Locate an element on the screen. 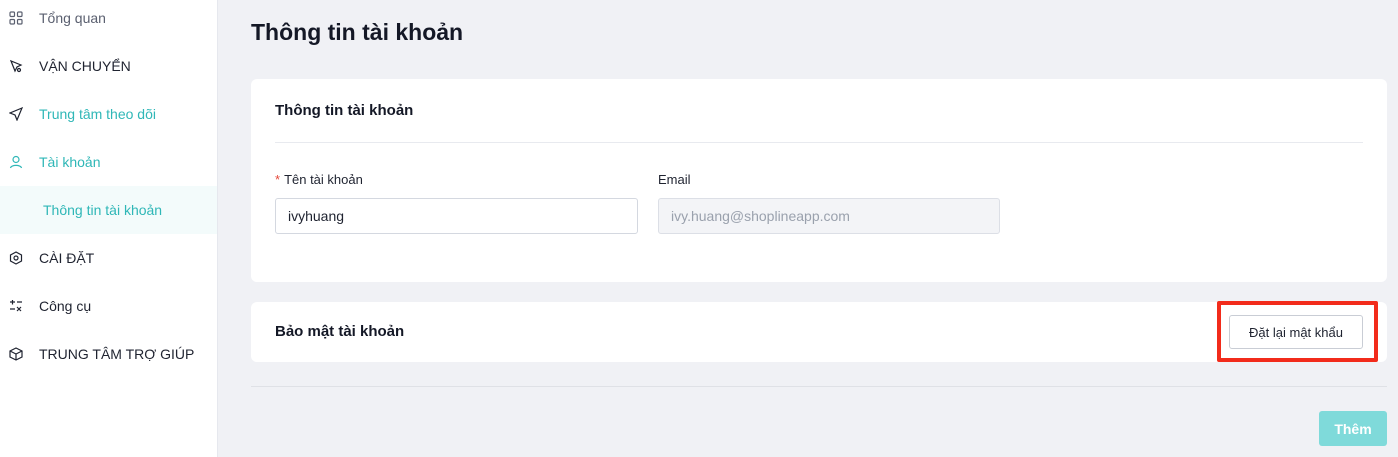 Image resolution: width=1398 pixels, height=457 pixels. account-security-card: Bảo mật tài khoản Đặt lại mật khẩu is located at coordinates (819, 332).